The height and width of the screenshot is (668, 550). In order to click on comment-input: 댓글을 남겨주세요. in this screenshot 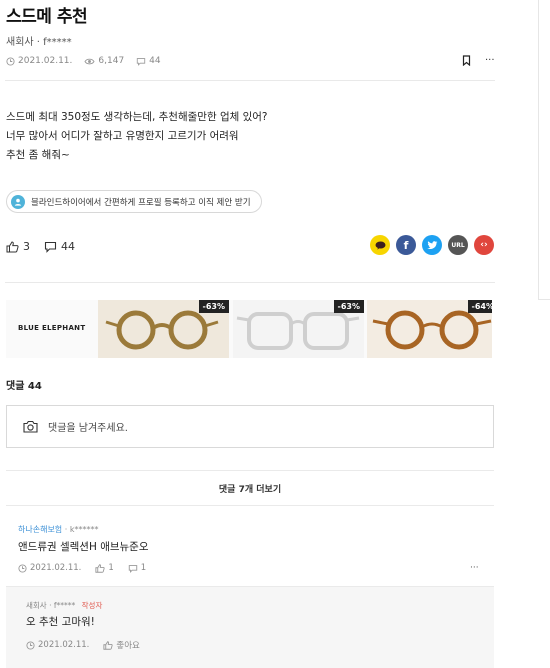, I will do `click(250, 426)`.